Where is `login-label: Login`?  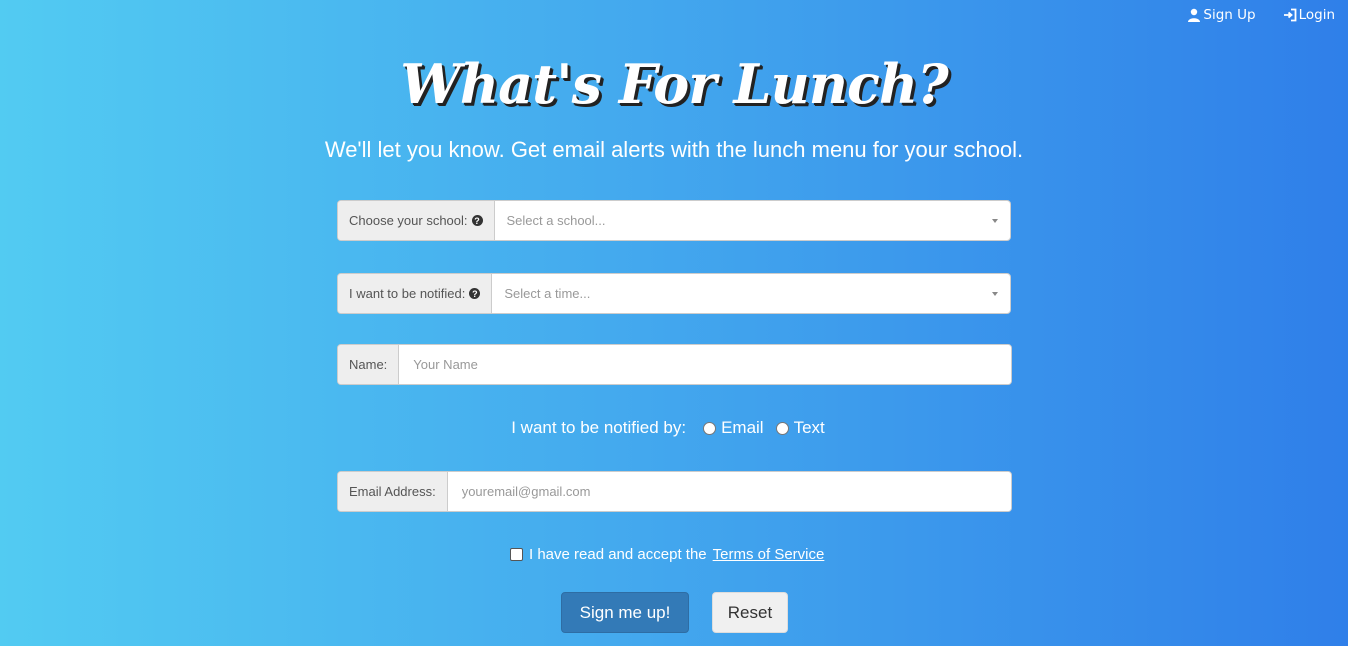 login-label: Login is located at coordinates (1316, 15).